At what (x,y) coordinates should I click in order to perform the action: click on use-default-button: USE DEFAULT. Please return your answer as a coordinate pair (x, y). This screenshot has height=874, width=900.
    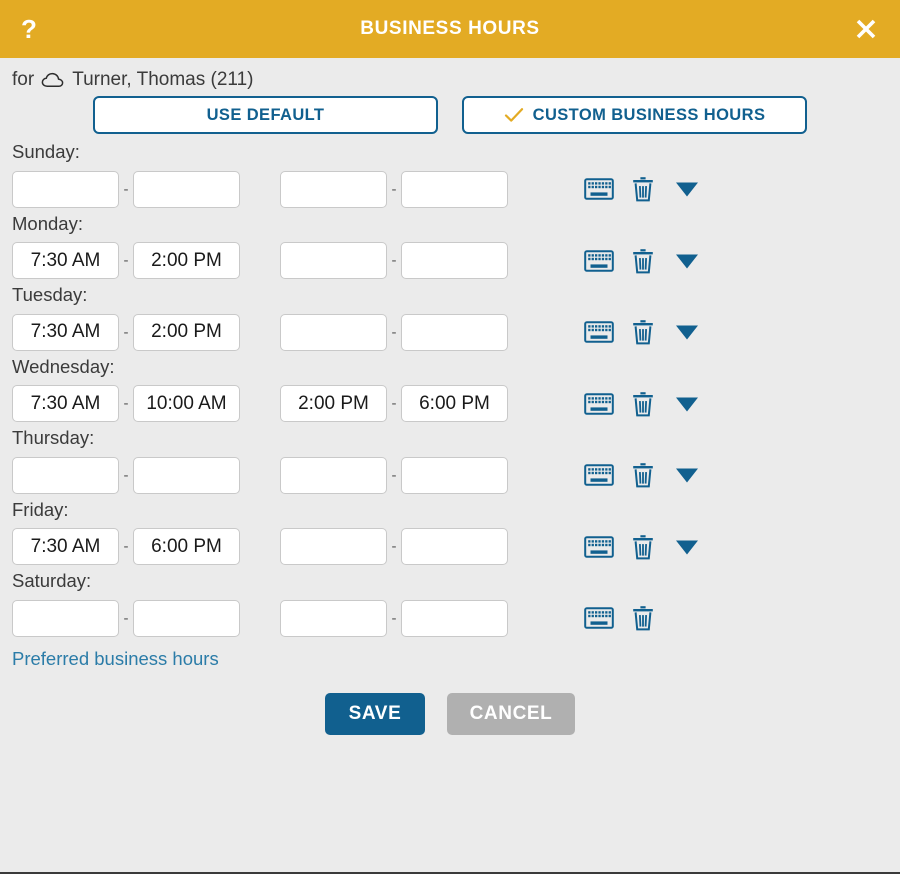
    Looking at the image, I should click on (265, 115).